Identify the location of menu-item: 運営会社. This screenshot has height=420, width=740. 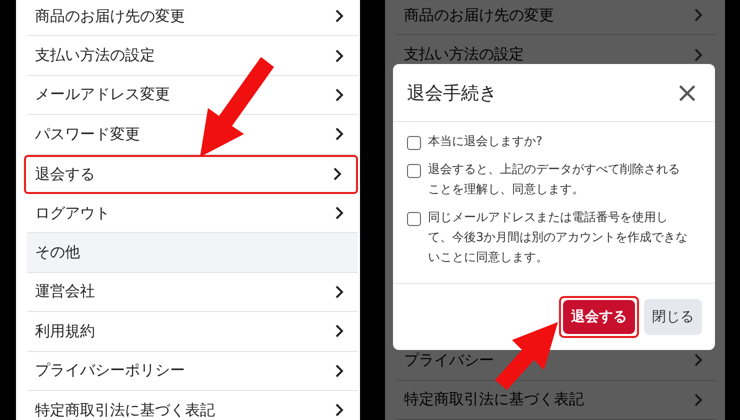
(192, 292).